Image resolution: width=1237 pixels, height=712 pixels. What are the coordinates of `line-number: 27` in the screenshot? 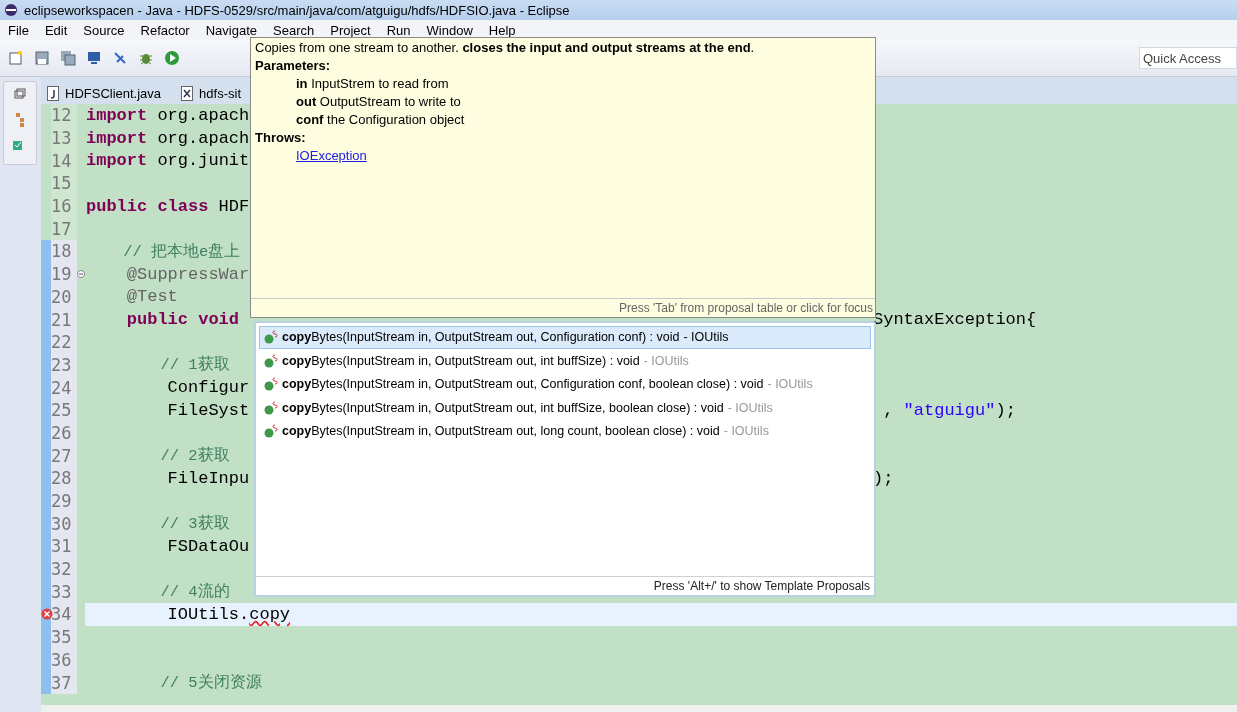 It's located at (64, 455).